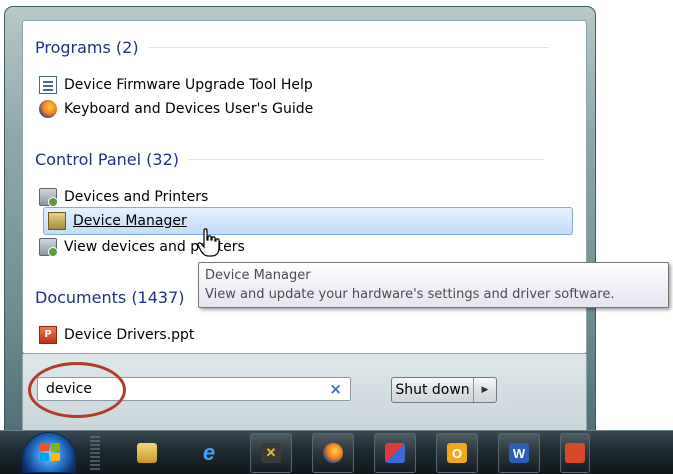 The image size is (673, 474). What do you see at coordinates (130, 221) in the screenshot?
I see `result-item-label: Device Manager` at bounding box center [130, 221].